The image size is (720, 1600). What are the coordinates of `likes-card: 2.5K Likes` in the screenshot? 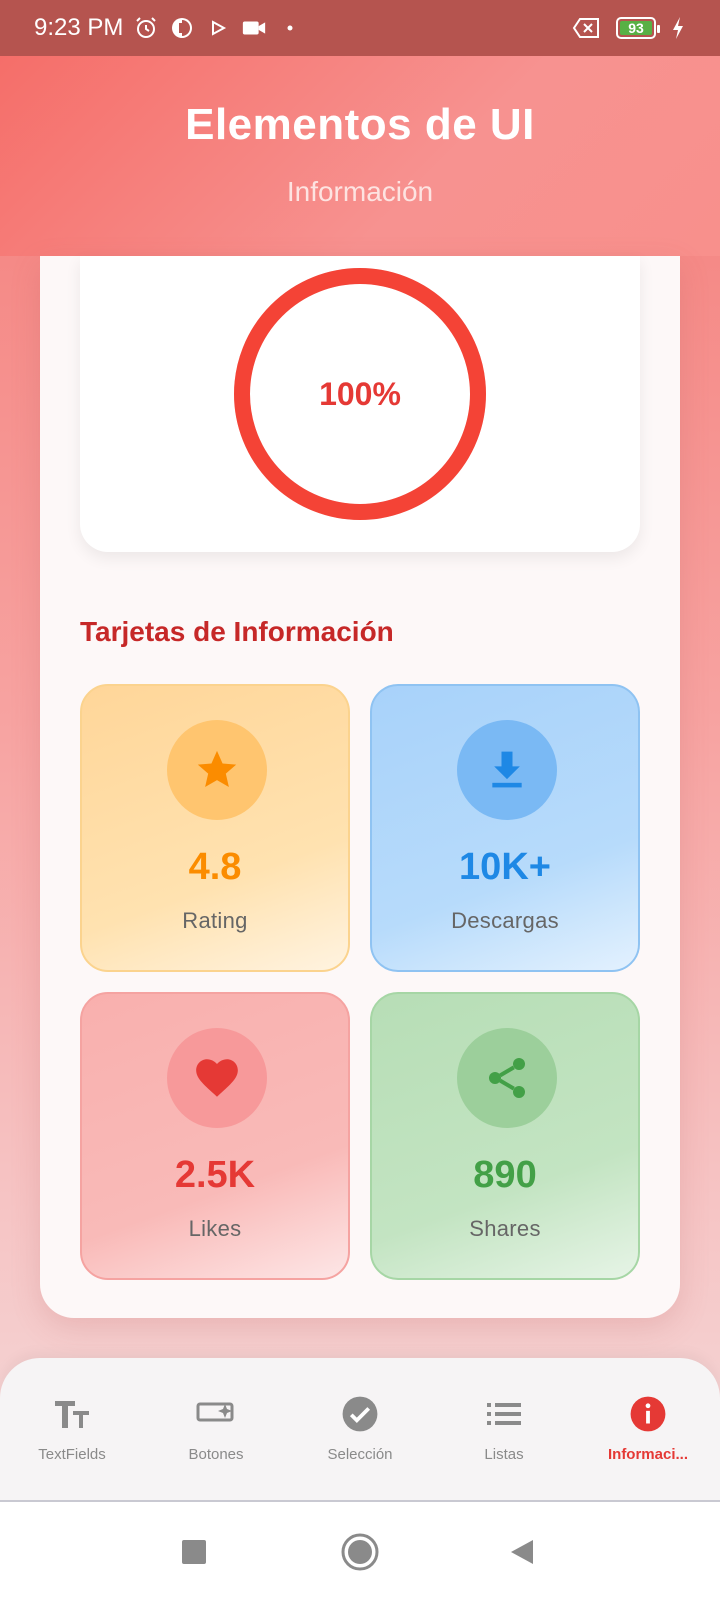 It's located at (215, 1136).